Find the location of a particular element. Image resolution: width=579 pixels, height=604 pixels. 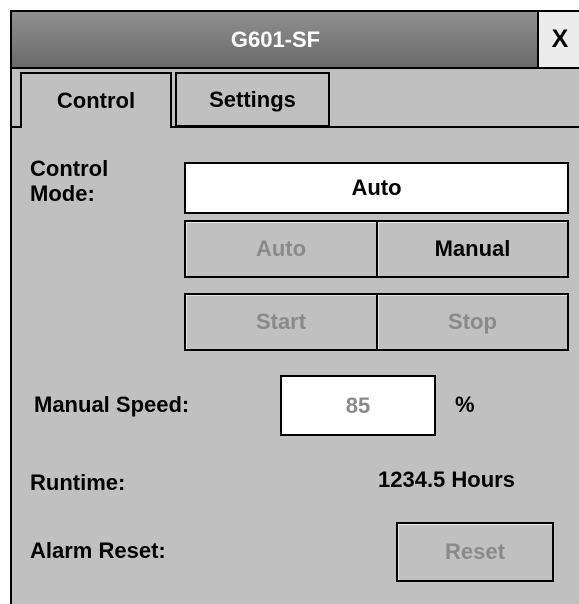

auto-button: Auto is located at coordinates (281, 249).